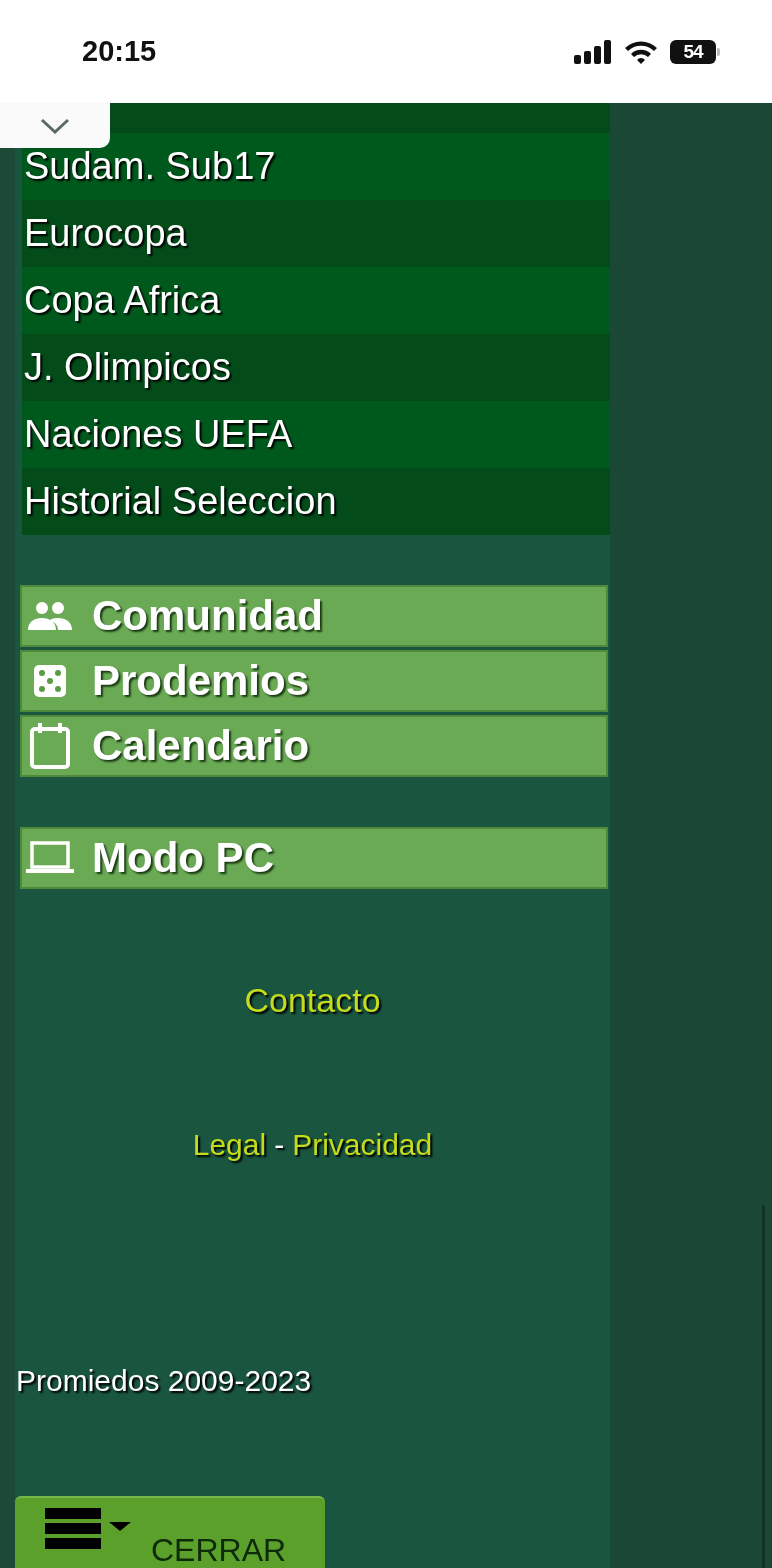  Describe the element at coordinates (316, 233) in the screenshot. I see `menu-item: Eurocopa` at that location.